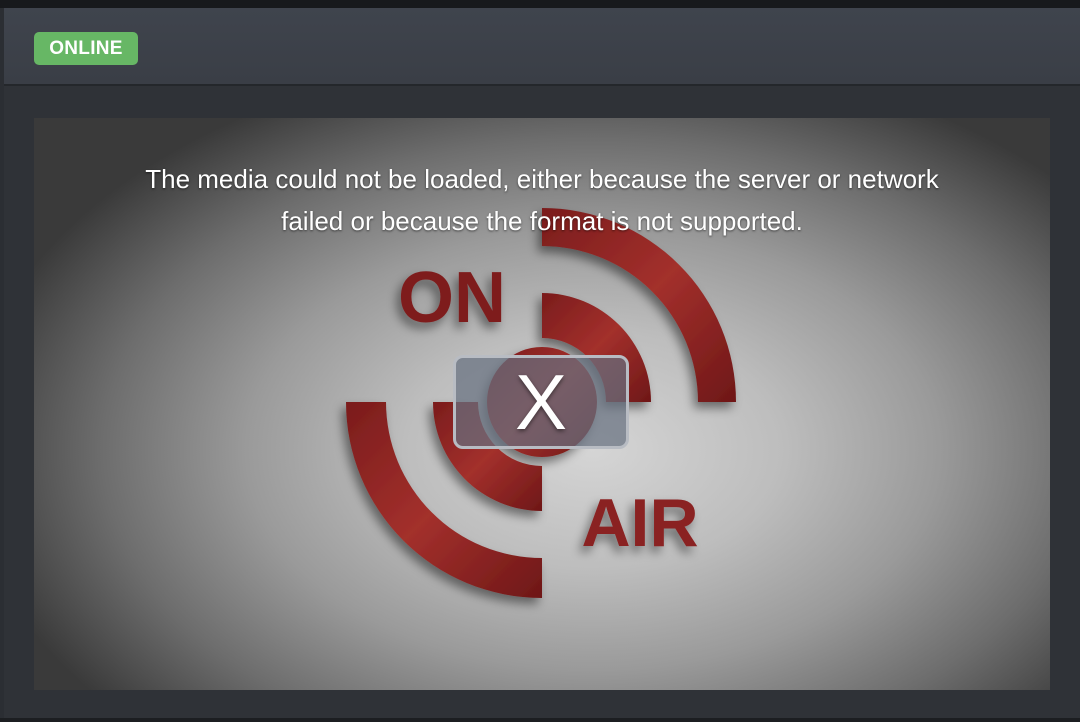 The height and width of the screenshot is (722, 1080). I want to click on top-edge, so click(540, 4).